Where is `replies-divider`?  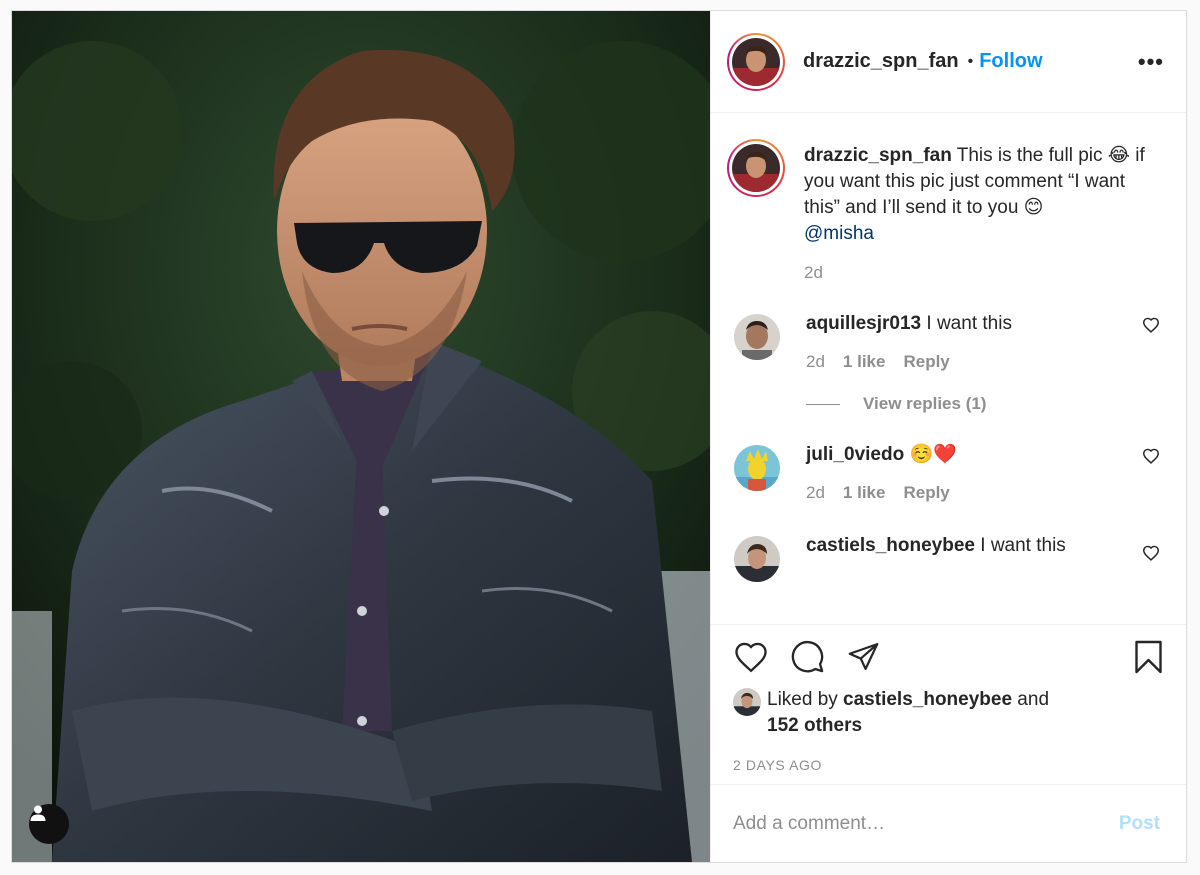 replies-divider is located at coordinates (823, 404).